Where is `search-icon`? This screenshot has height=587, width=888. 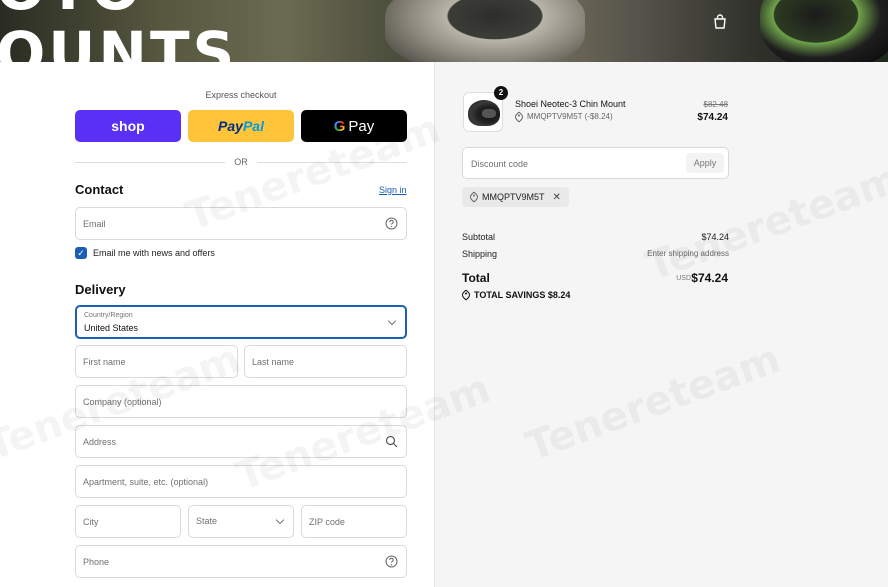 search-icon is located at coordinates (391, 441).